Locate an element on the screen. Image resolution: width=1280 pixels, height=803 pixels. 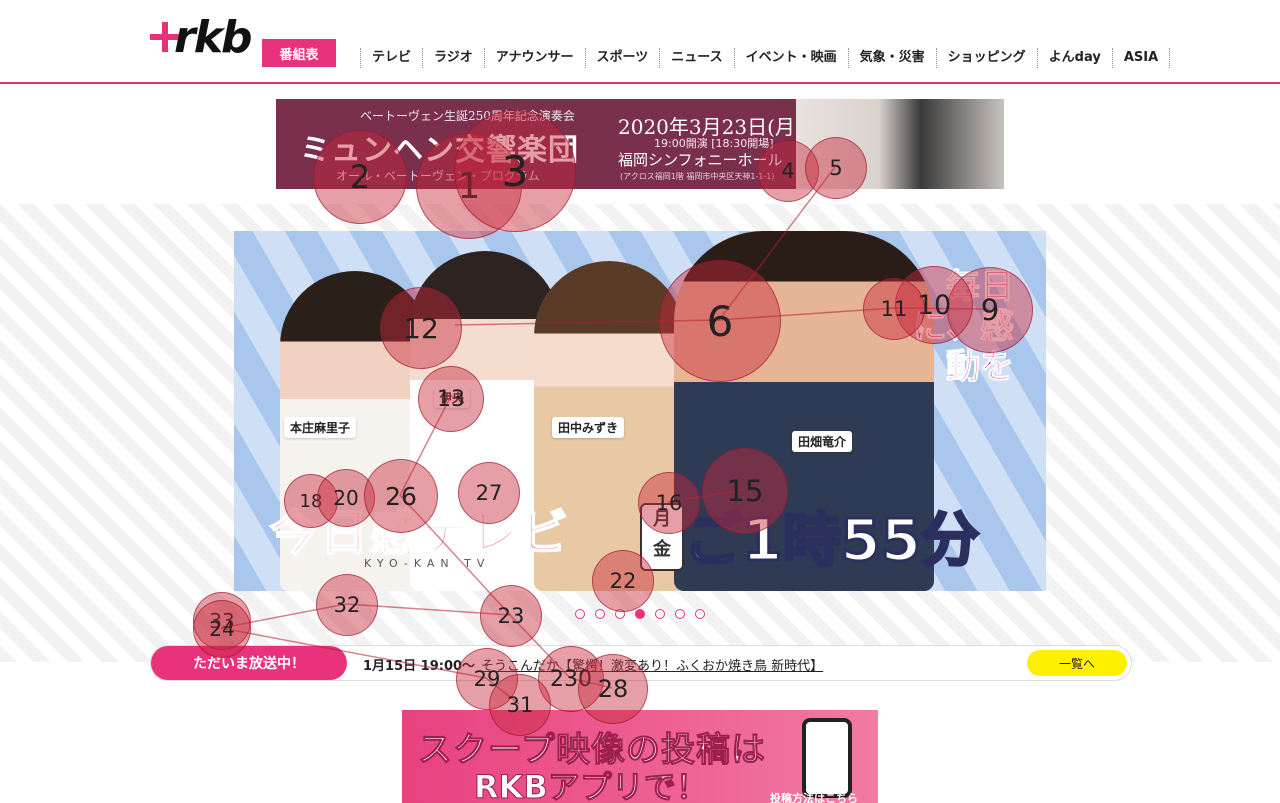
annotation-marker: 28 is located at coordinates (613, 689).